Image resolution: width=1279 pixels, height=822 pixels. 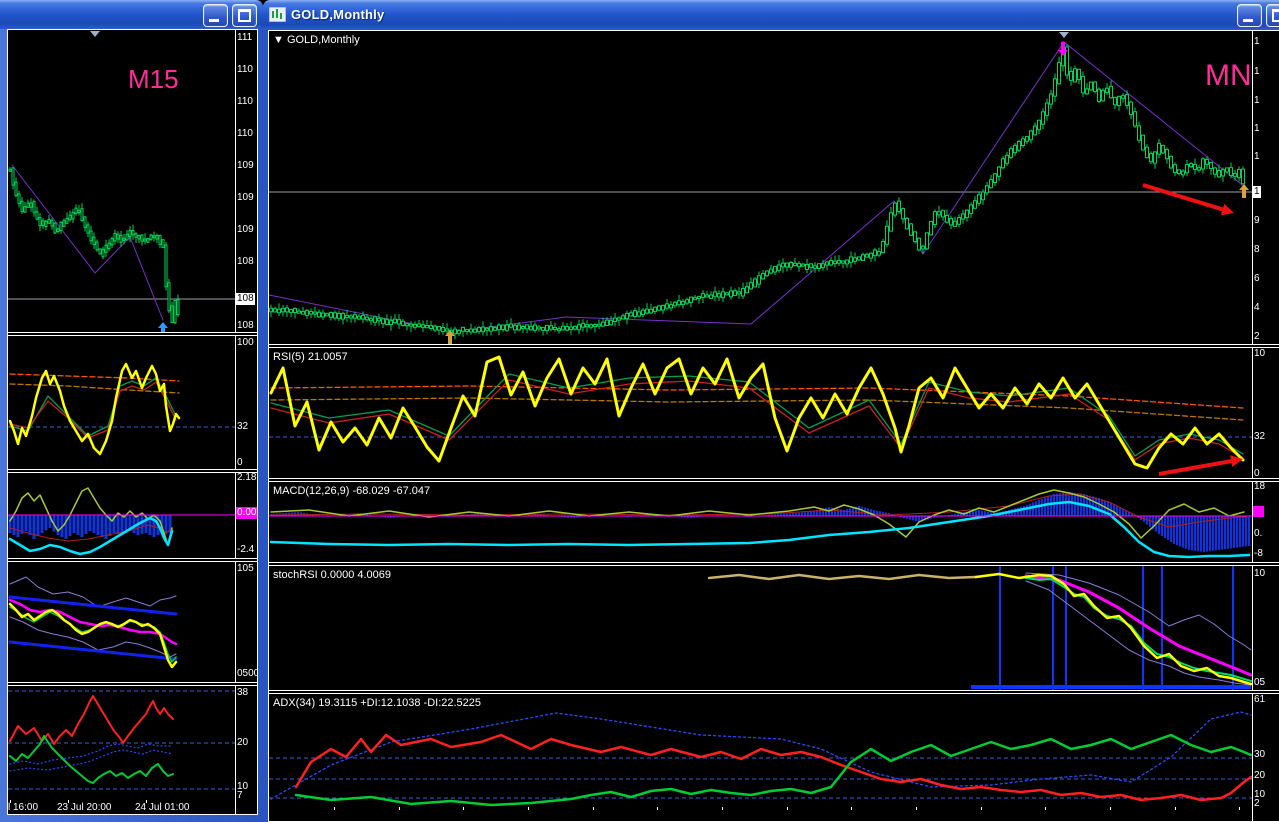 I want to click on axis-tick-label: -8, so click(x=1258, y=553).